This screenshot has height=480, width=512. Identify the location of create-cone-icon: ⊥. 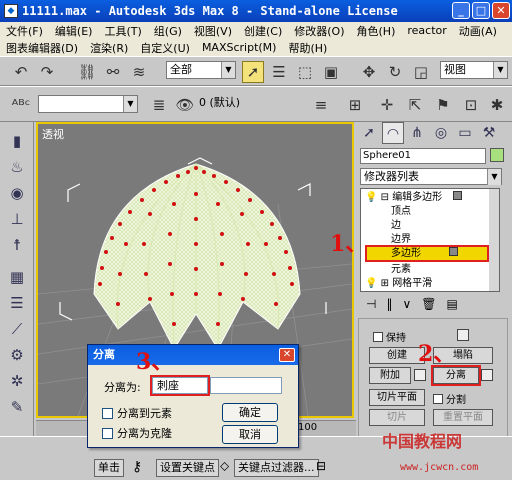
(17, 219).